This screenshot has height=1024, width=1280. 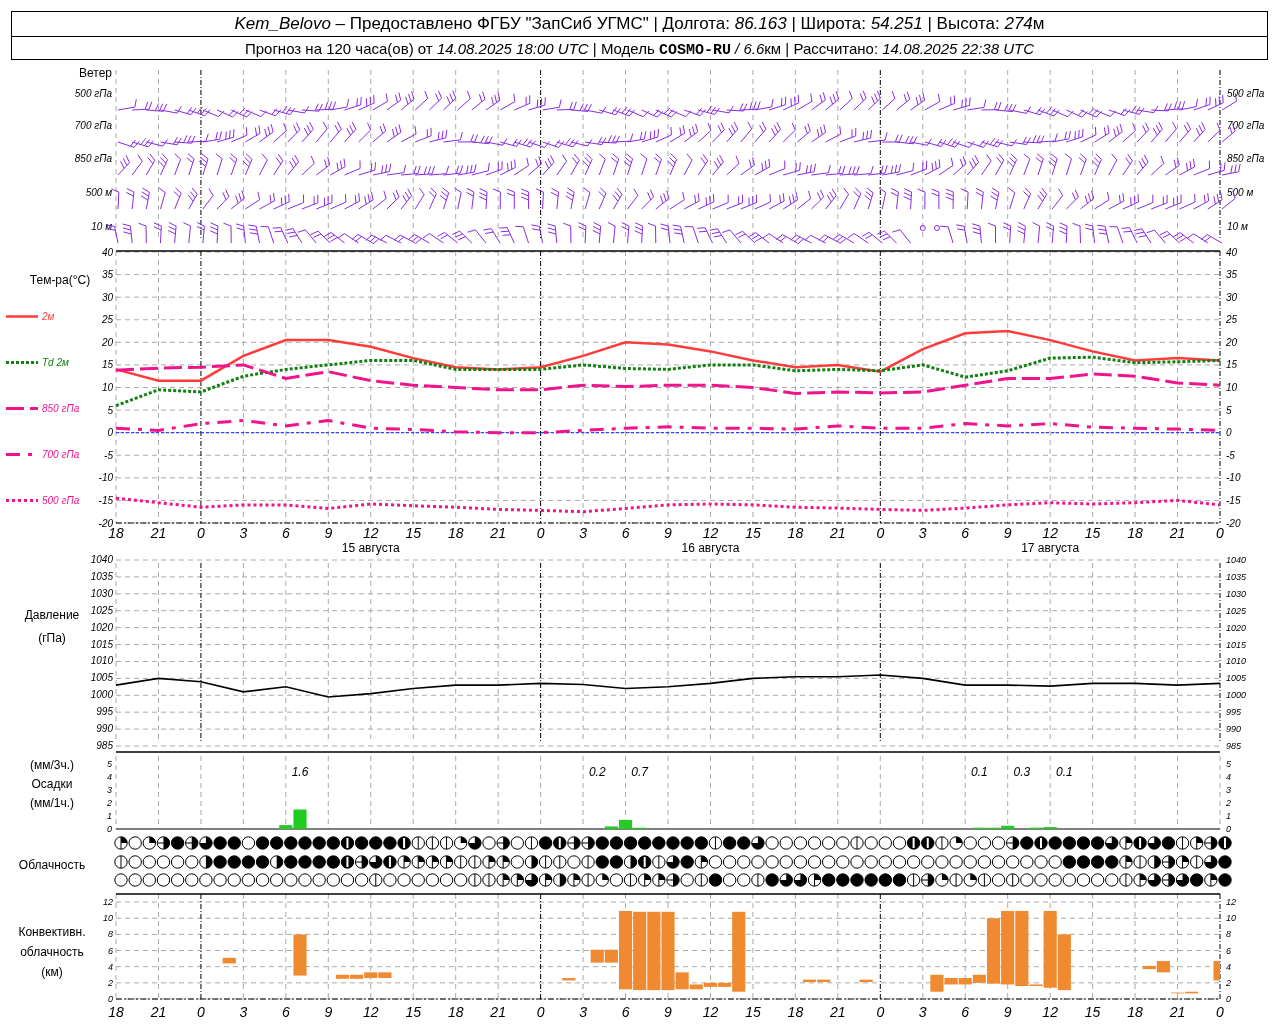 What do you see at coordinates (52, 784) in the screenshot?
I see `axis-title: Осадки` at bounding box center [52, 784].